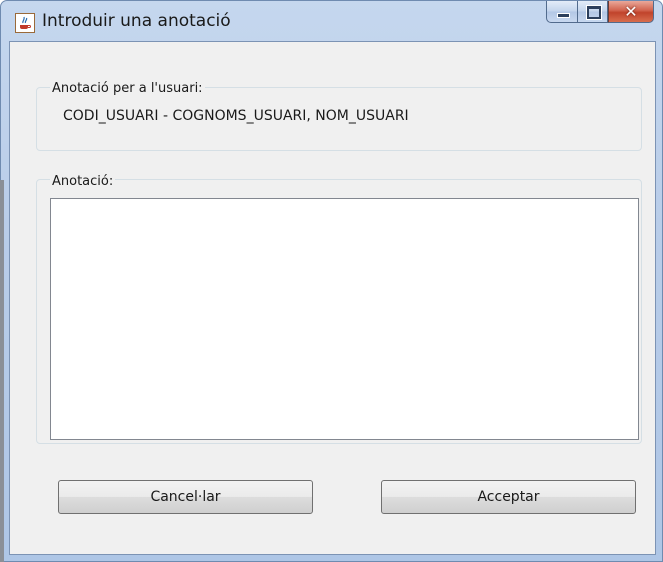  I want to click on user-value: CODI_USUARI - COGNOMS_USUARI, NOM_USUARI, so click(236, 116).